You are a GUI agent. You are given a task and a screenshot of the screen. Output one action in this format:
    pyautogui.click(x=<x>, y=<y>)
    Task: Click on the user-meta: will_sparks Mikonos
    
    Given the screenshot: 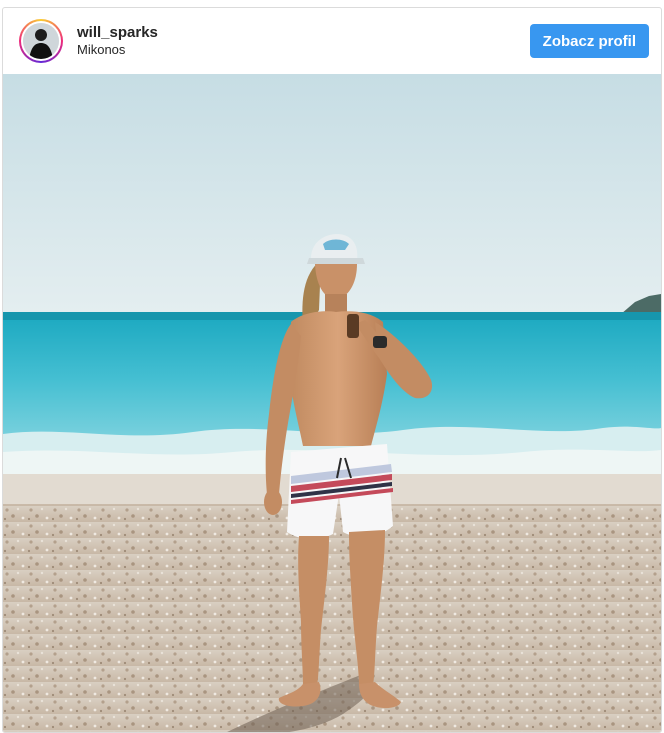 What is the action you would take?
    pyautogui.click(x=303, y=41)
    